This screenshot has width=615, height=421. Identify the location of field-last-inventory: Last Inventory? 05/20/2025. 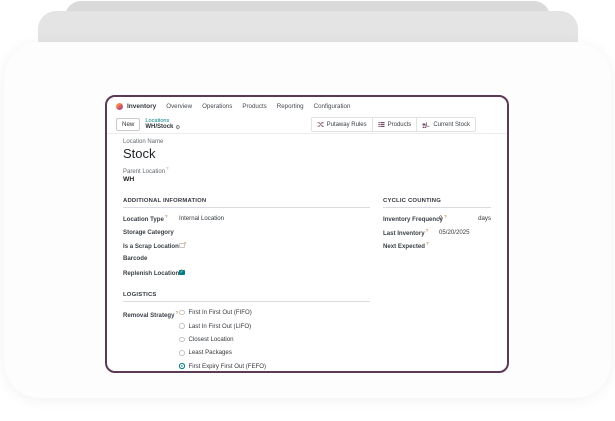
(437, 231).